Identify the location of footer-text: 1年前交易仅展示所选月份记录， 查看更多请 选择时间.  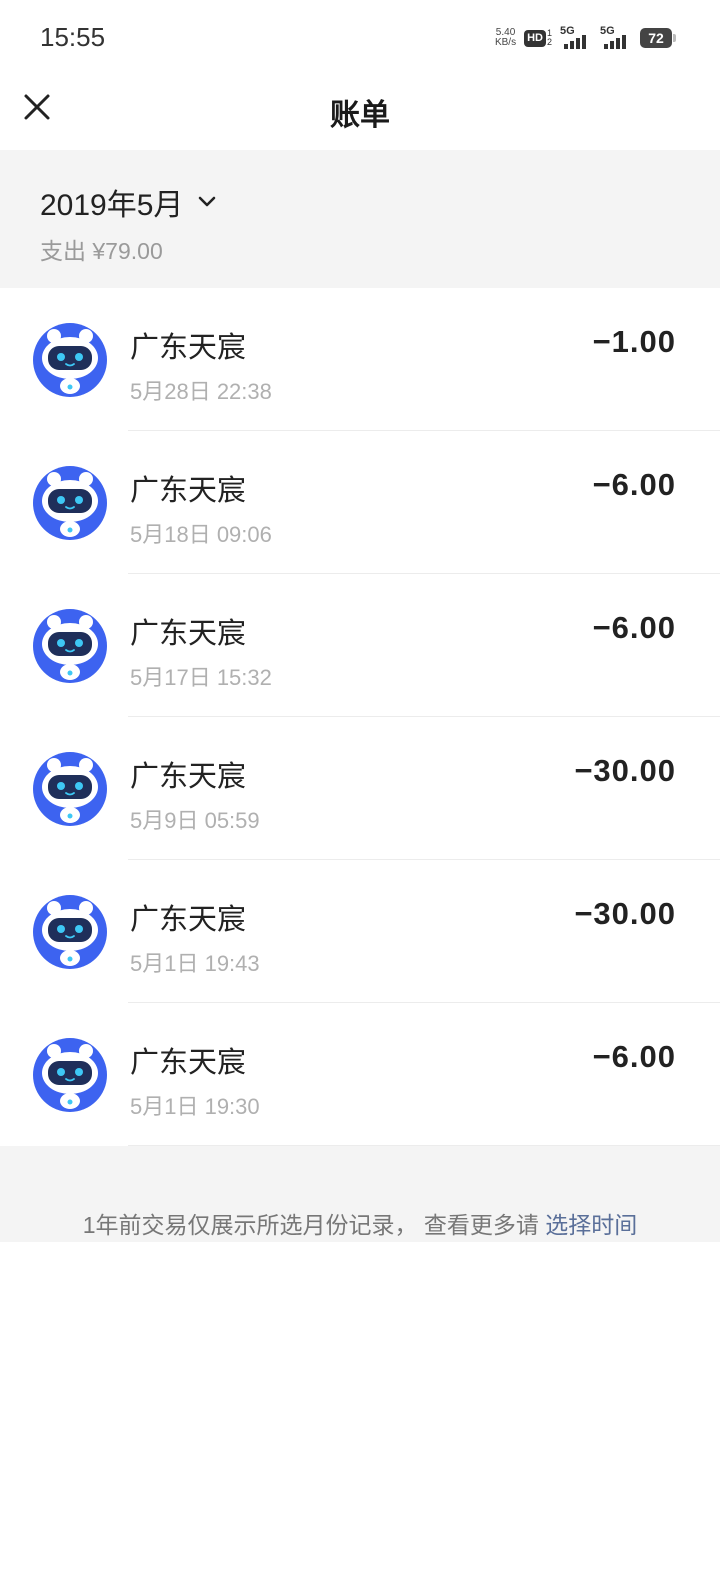
(360, 1223).